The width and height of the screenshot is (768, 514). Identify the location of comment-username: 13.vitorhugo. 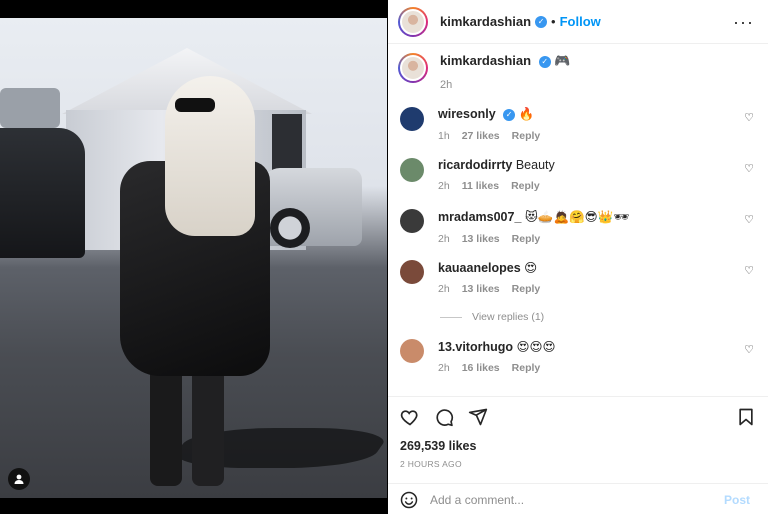
(475, 347).